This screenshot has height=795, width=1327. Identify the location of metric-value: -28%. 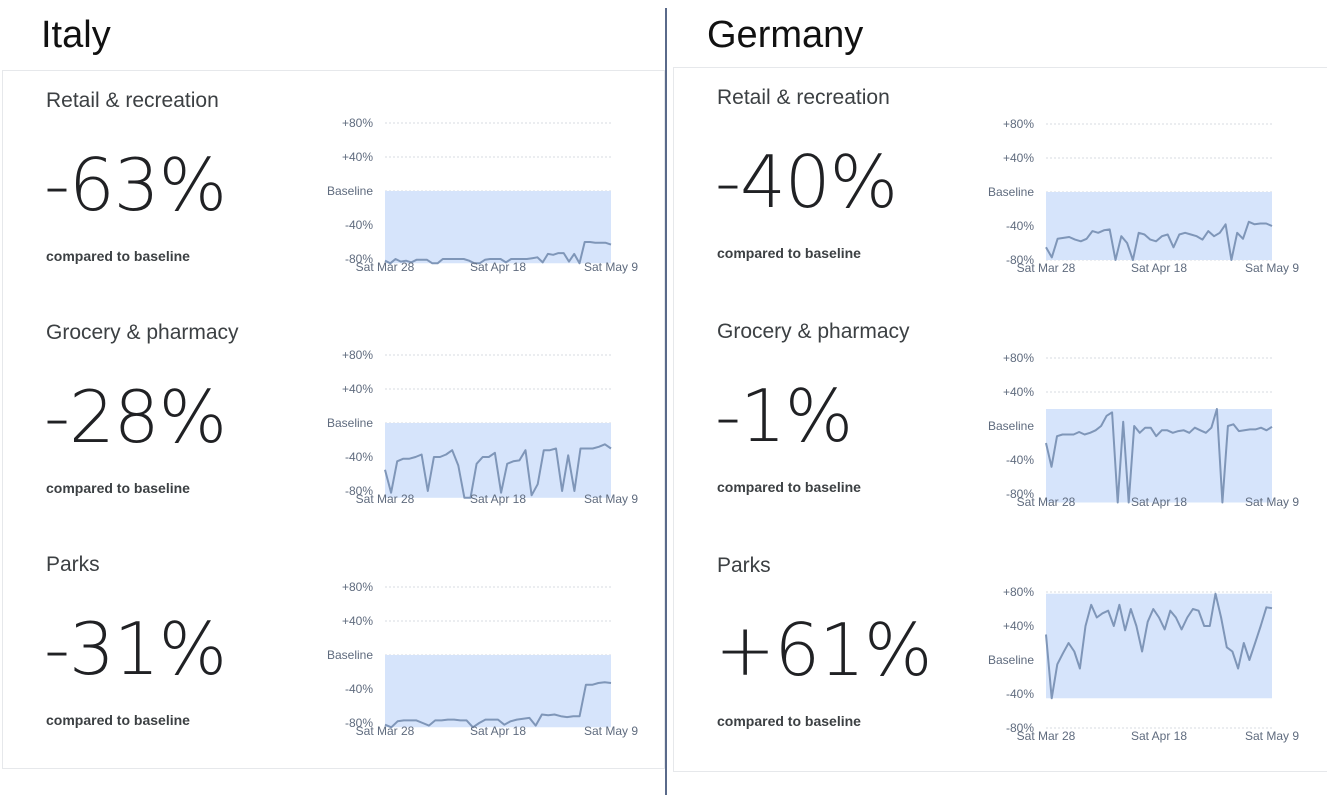
(135, 417).